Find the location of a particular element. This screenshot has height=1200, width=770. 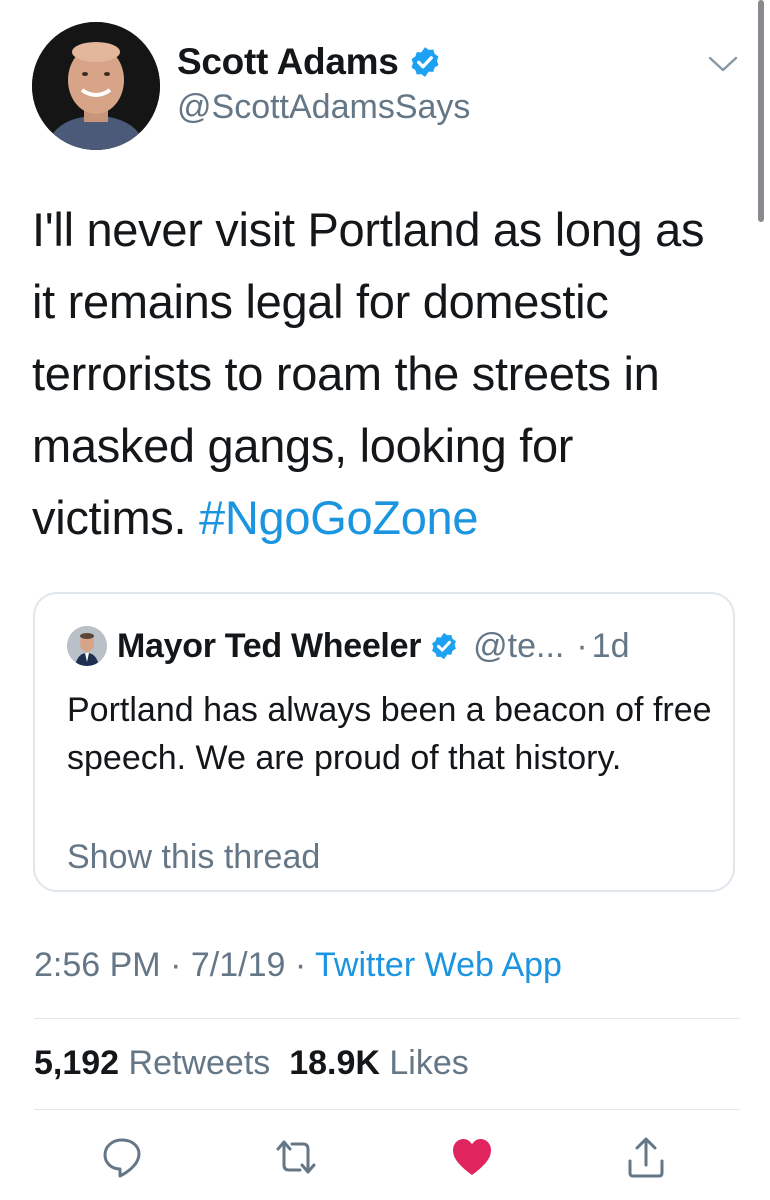

retweet-icon is located at coordinates (296, 1157).